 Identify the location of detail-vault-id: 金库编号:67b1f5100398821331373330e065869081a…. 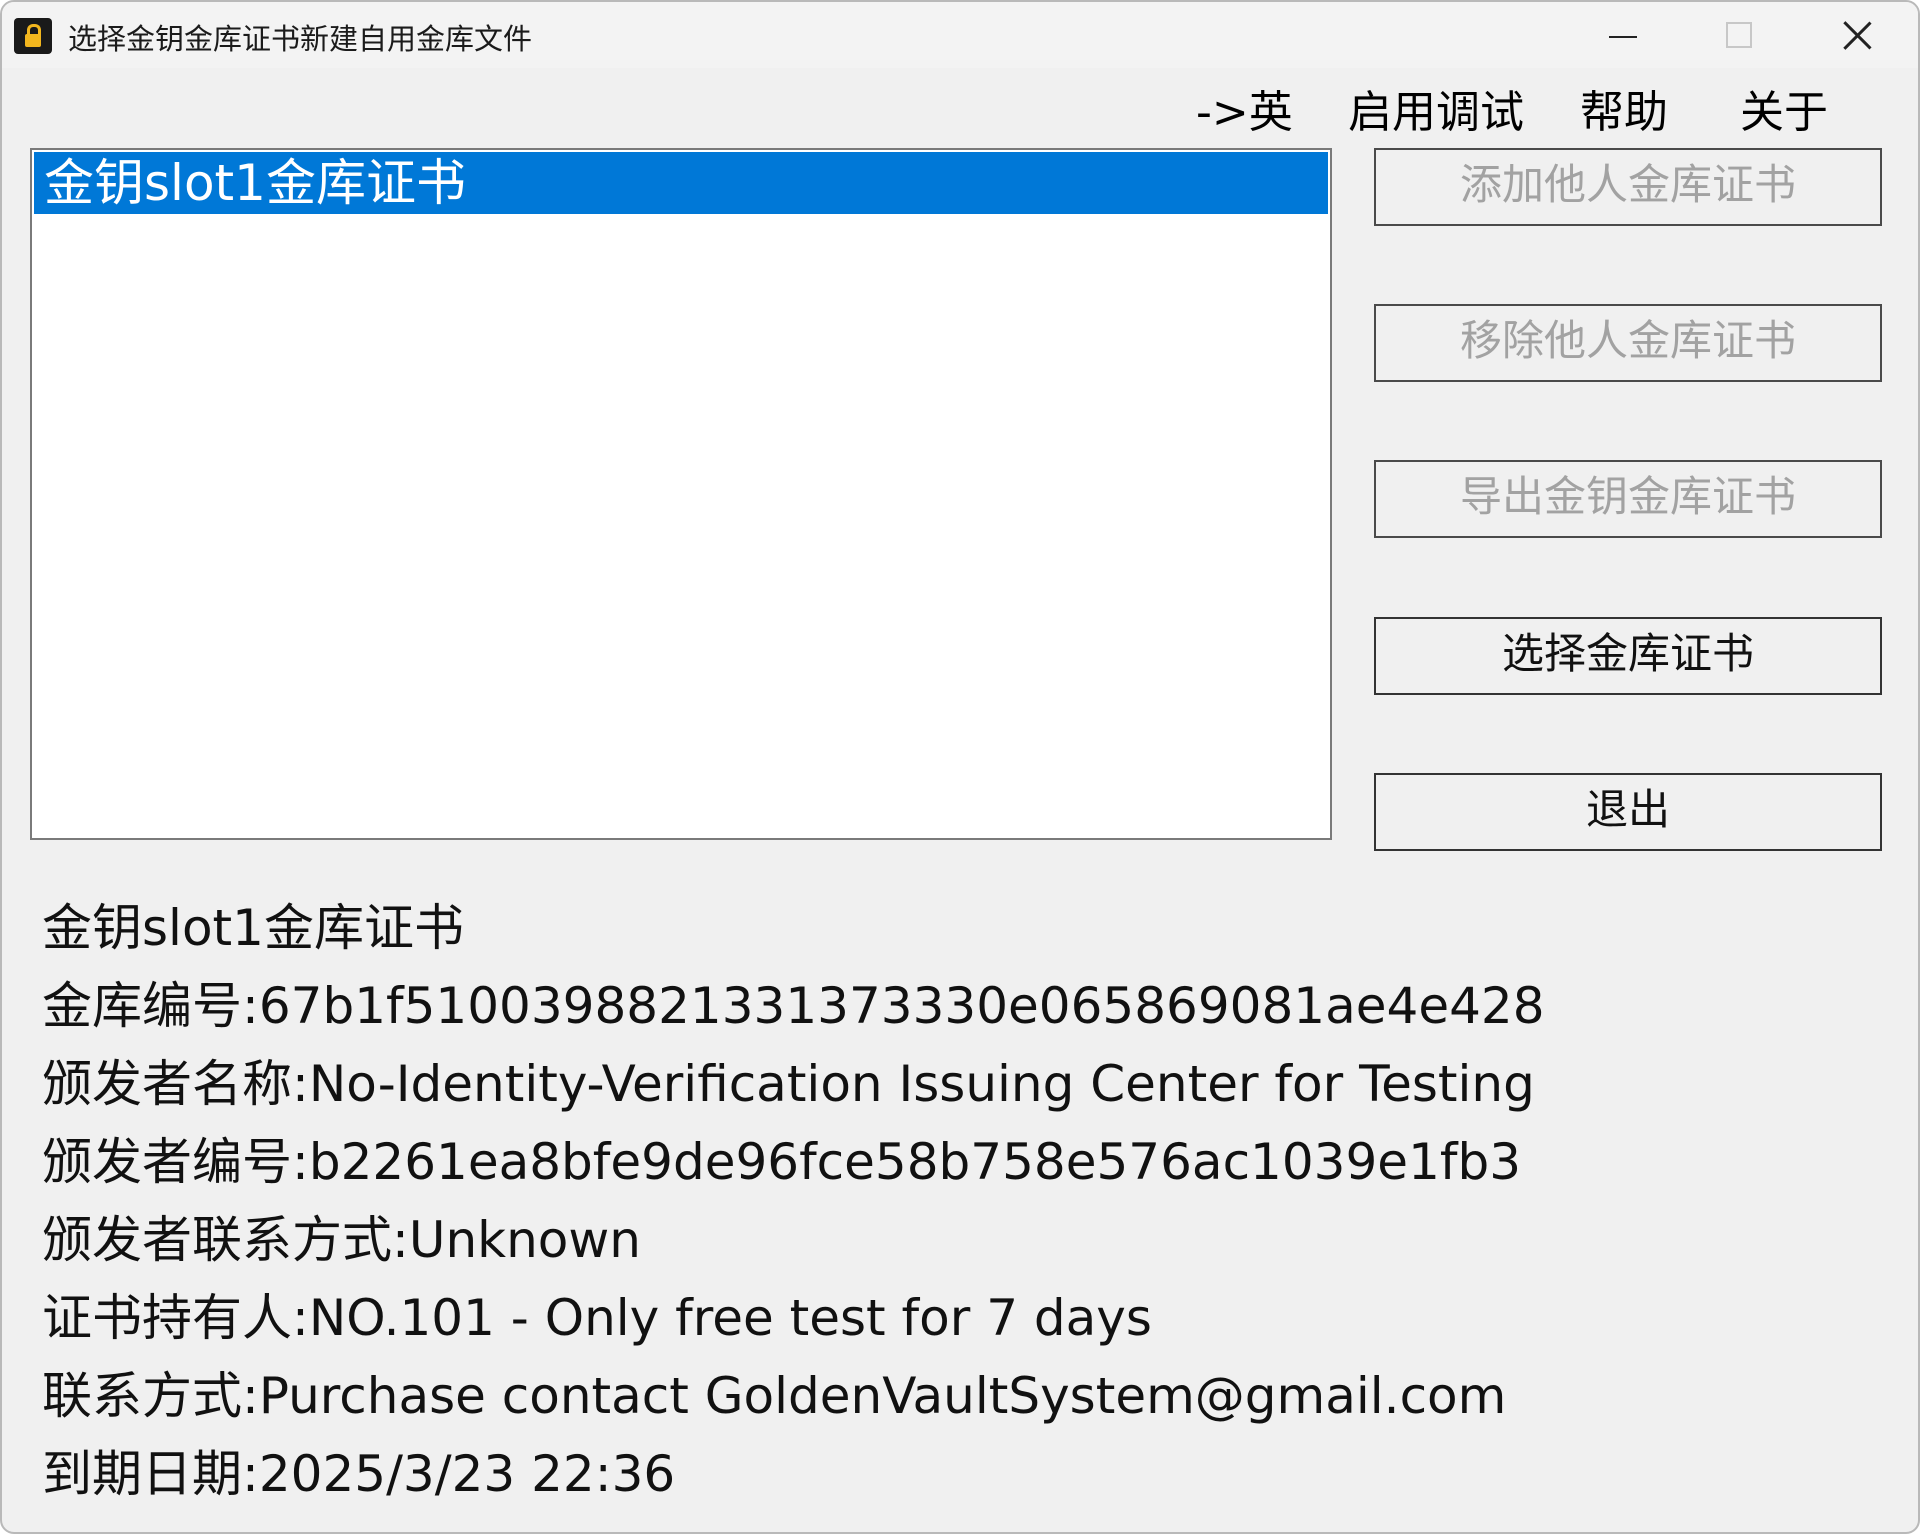
(793, 1006).